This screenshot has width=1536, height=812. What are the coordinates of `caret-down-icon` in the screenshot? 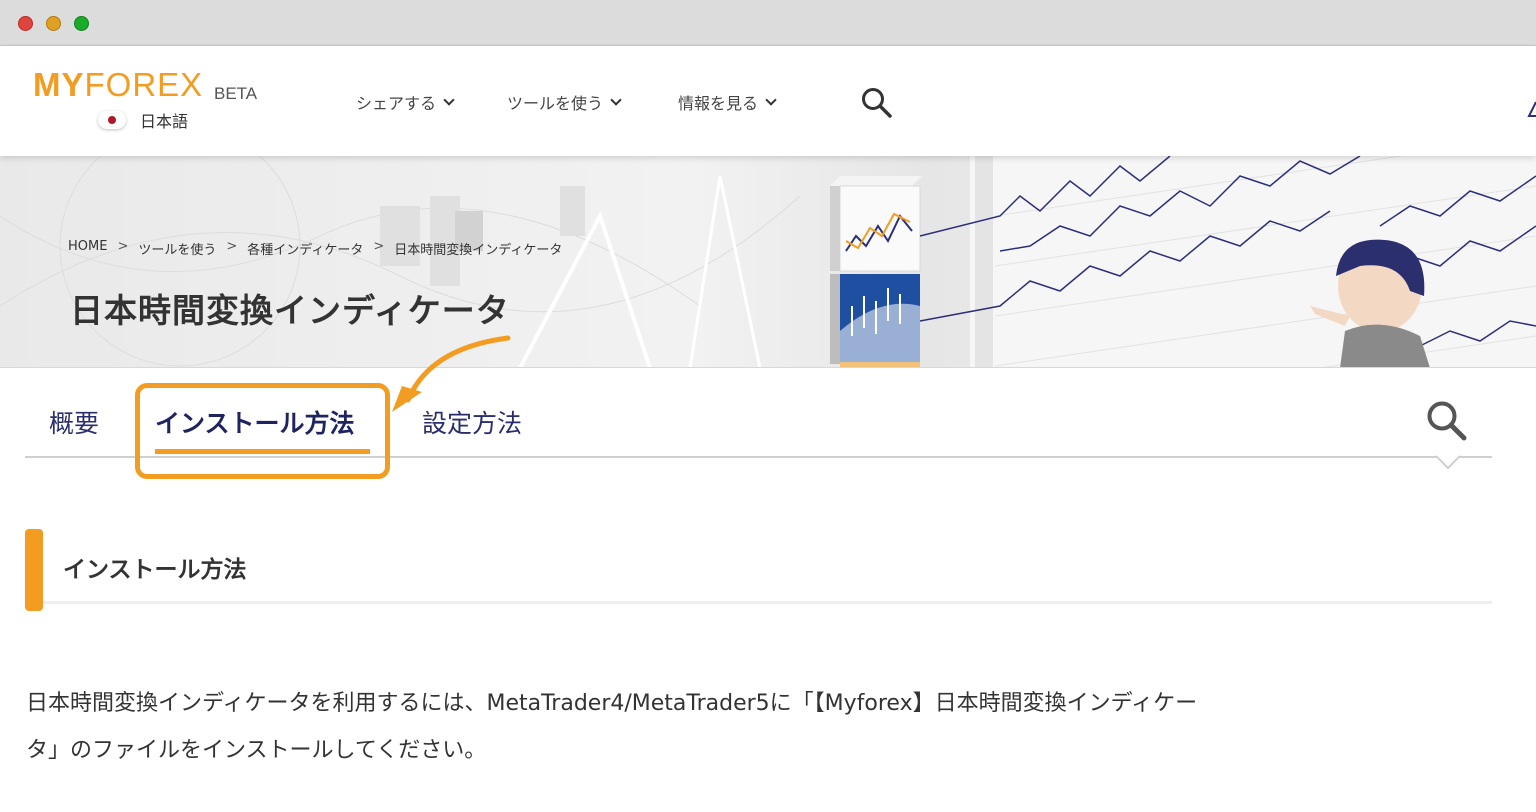 It's located at (1448, 462).